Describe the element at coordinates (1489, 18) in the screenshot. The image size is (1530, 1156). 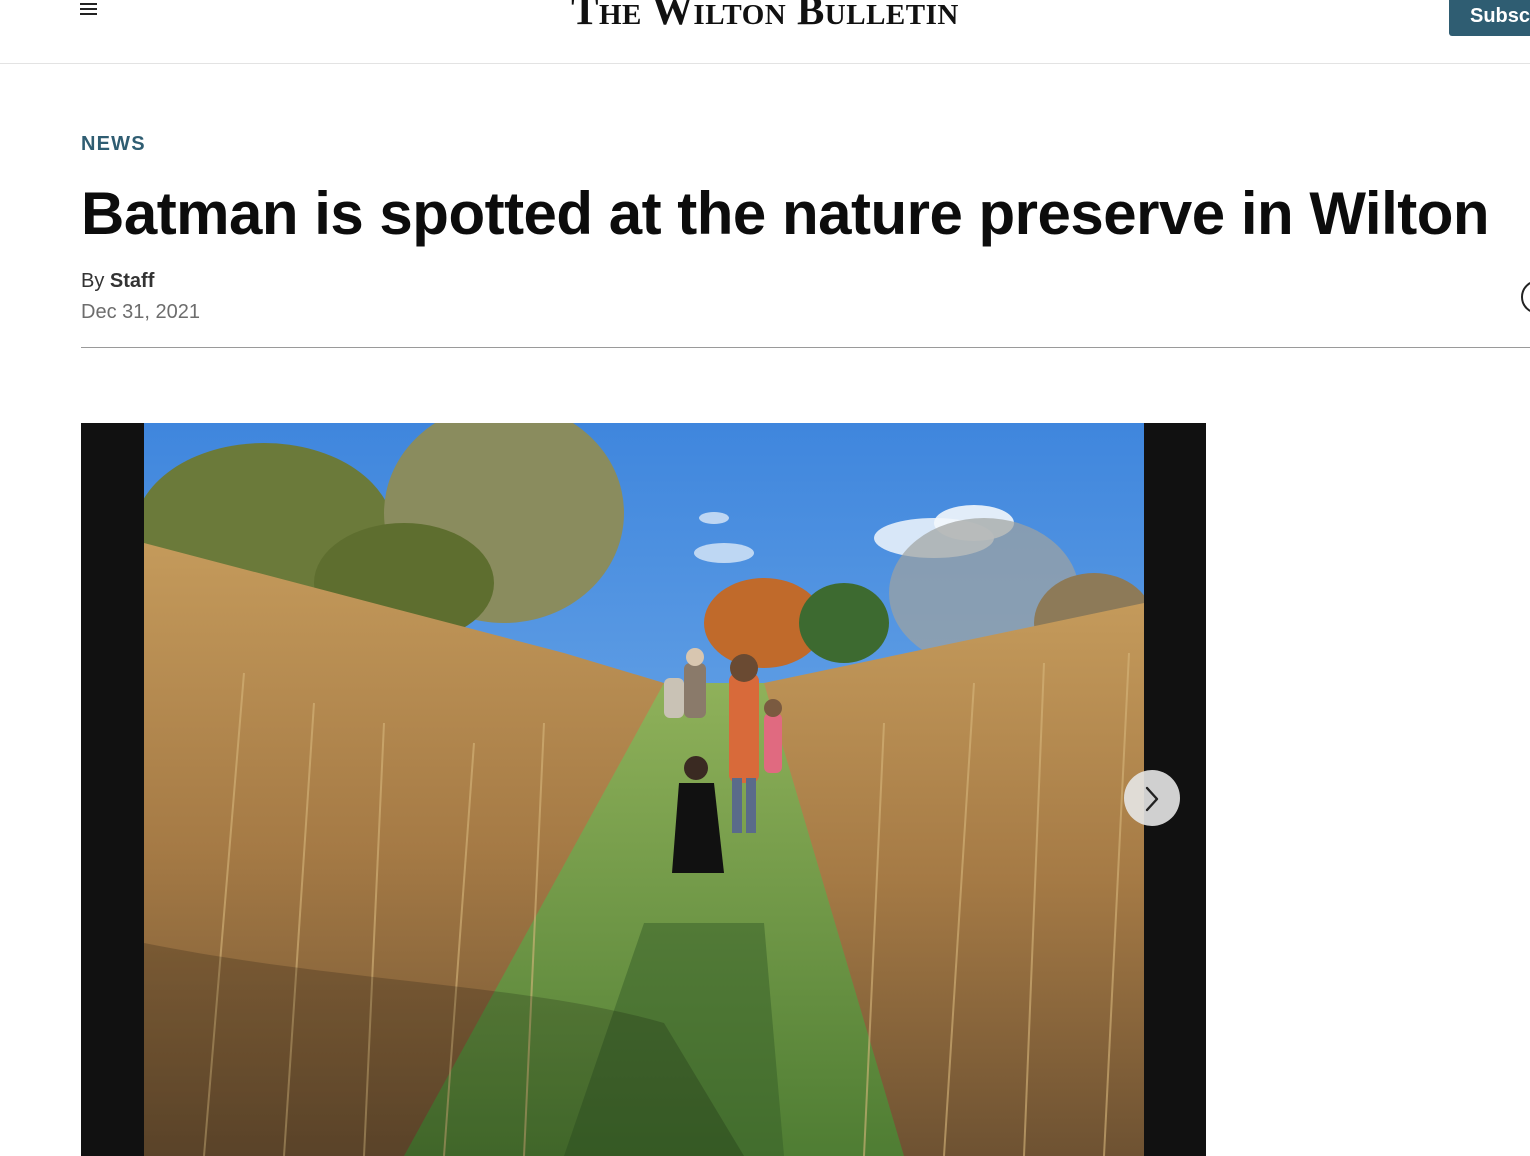
I see `subscribe-button: Subscribe` at that location.